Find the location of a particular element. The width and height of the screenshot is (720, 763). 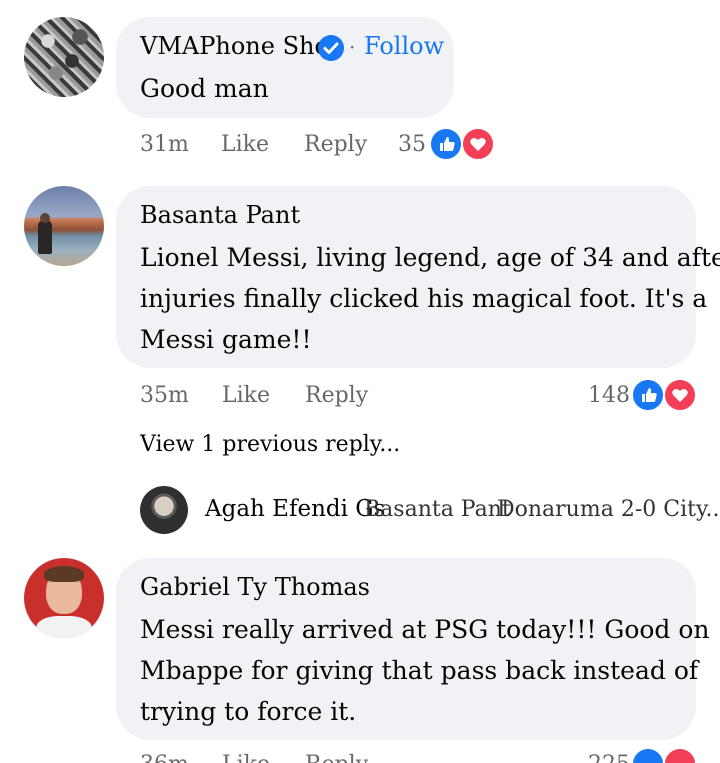

reply-mention: Basanta Pant is located at coordinates (437, 509).